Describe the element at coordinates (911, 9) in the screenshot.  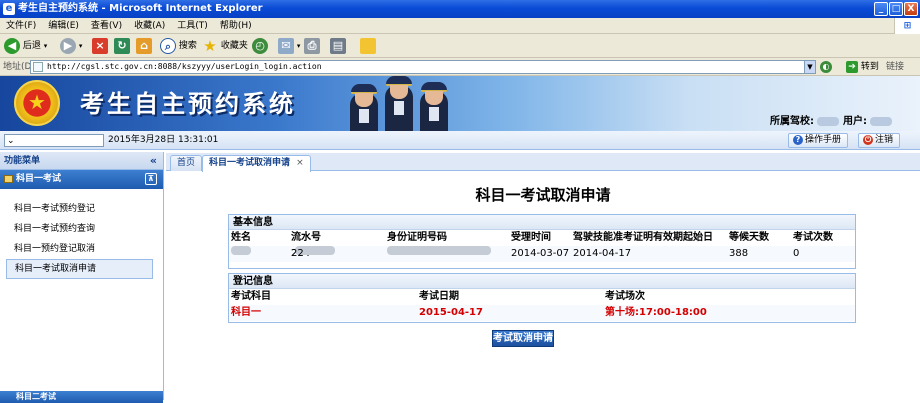
I see `close-button: X` at that location.